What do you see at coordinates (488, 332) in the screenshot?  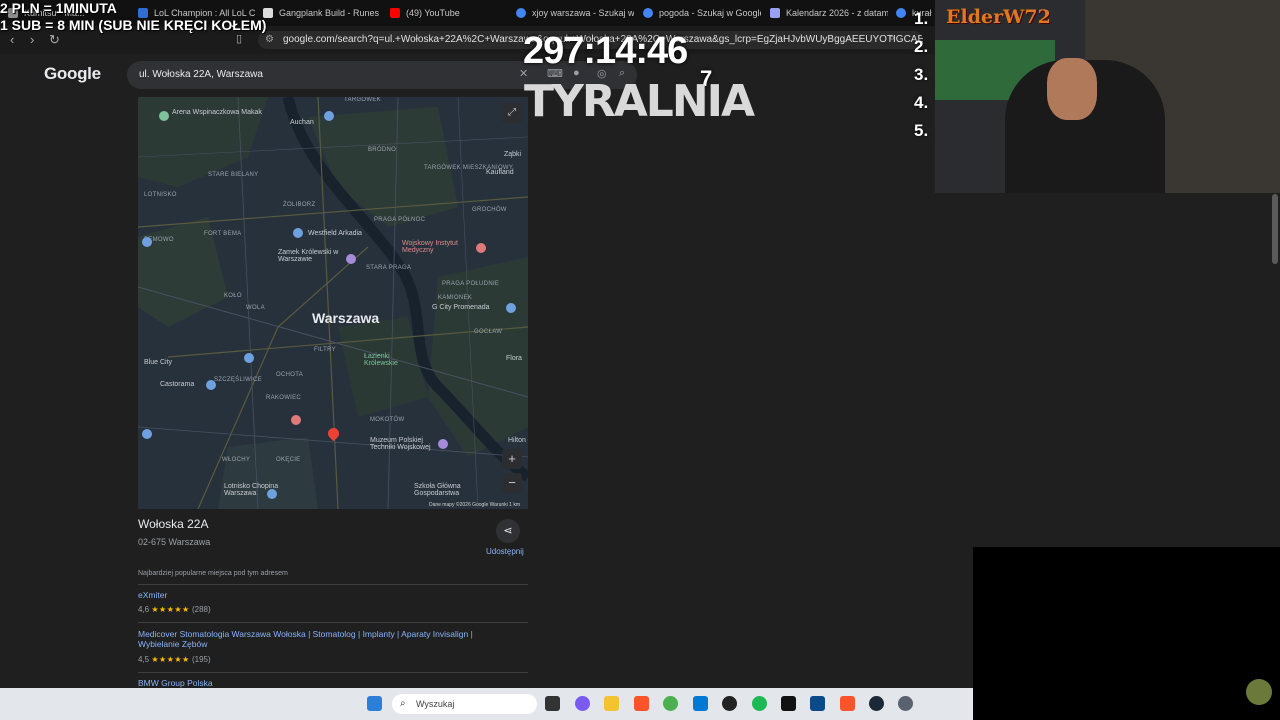 I see `map-district-label: Gocław` at bounding box center [488, 332].